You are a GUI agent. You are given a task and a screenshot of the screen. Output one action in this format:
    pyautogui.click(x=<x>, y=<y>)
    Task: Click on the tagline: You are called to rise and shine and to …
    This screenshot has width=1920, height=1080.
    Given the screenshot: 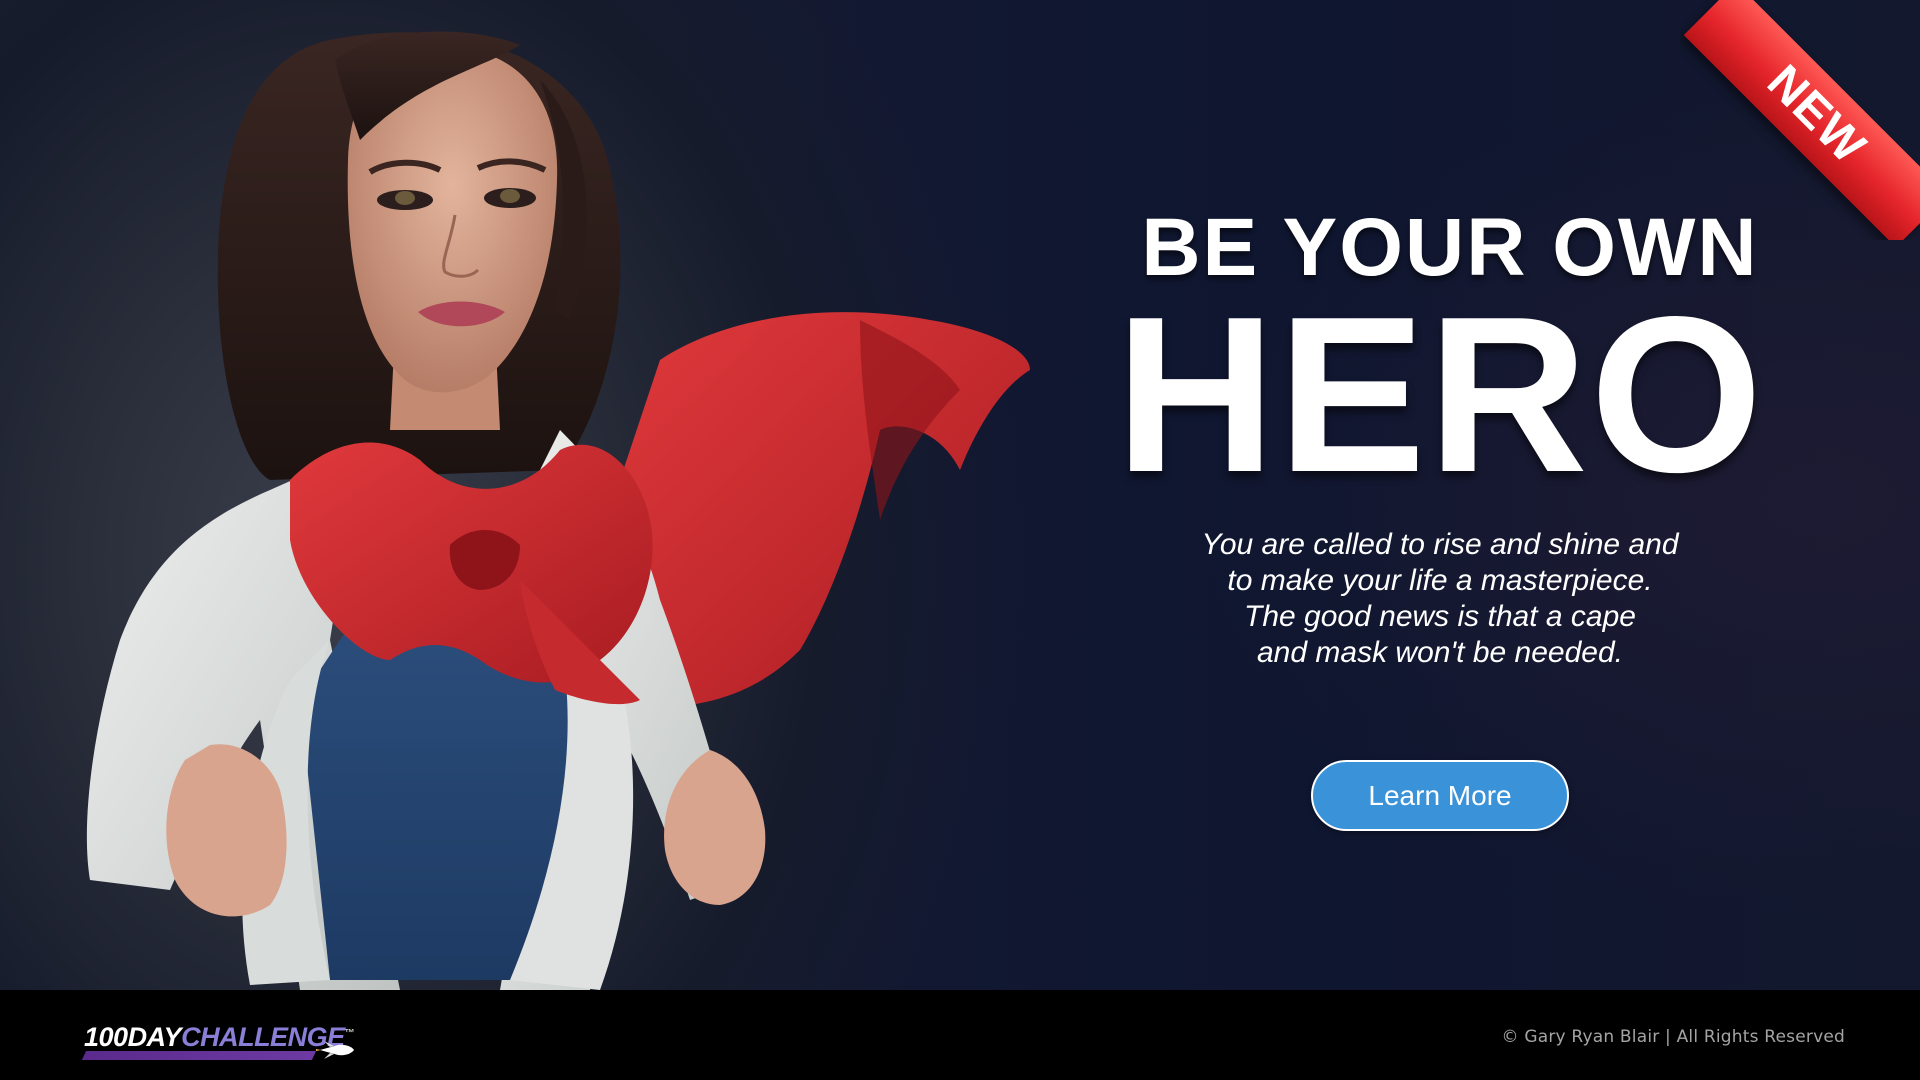 What is the action you would take?
    pyautogui.click(x=1440, y=599)
    